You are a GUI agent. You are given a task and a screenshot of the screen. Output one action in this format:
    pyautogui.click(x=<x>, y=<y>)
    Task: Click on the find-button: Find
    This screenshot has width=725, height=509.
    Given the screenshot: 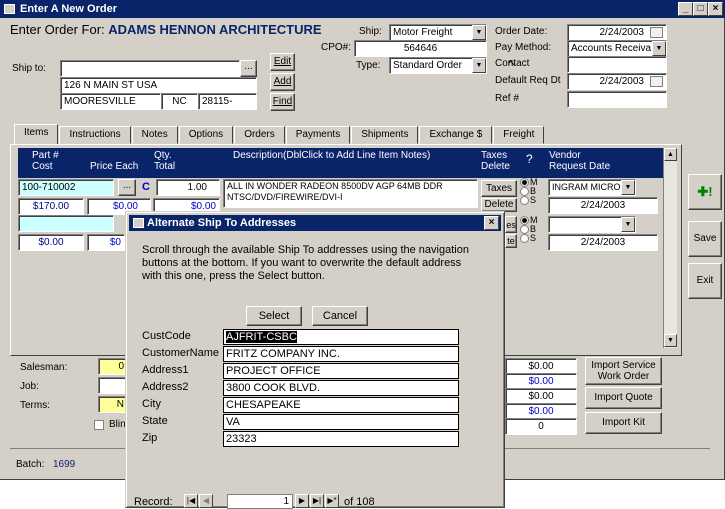 What is the action you would take?
    pyautogui.click(x=282, y=102)
    